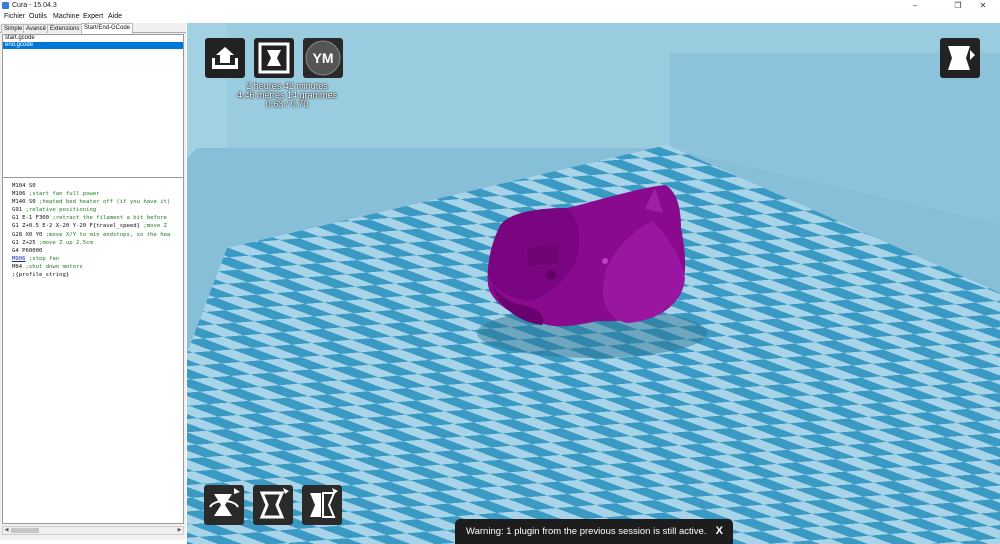  I want to click on scroll-left-icon: ◀, so click(6, 530).